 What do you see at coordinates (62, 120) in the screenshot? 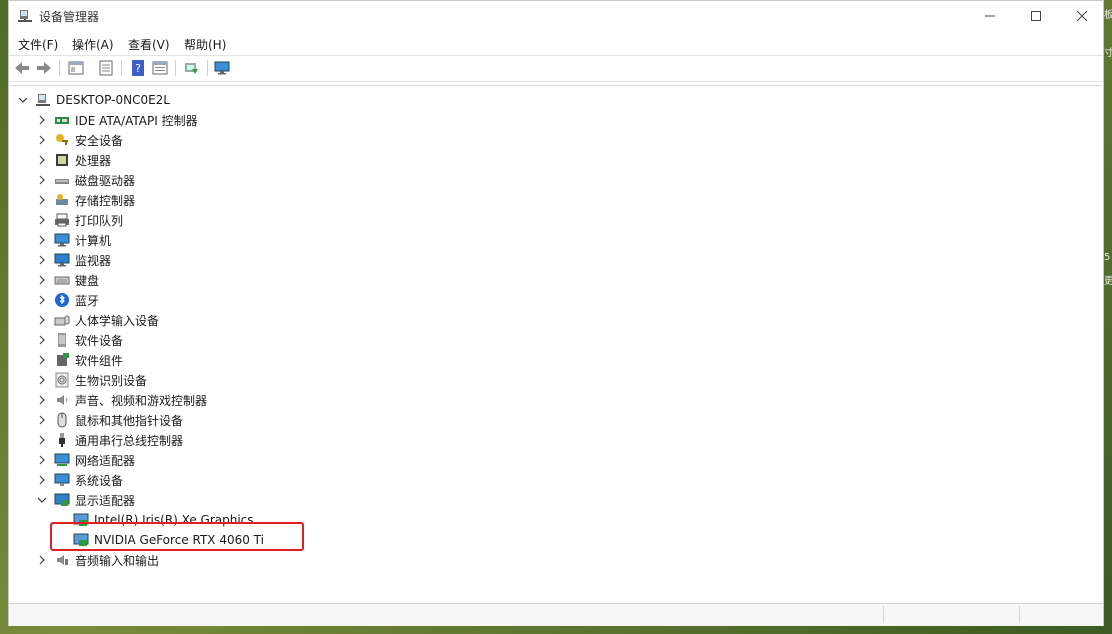
I see `ide-controller-icon` at bounding box center [62, 120].